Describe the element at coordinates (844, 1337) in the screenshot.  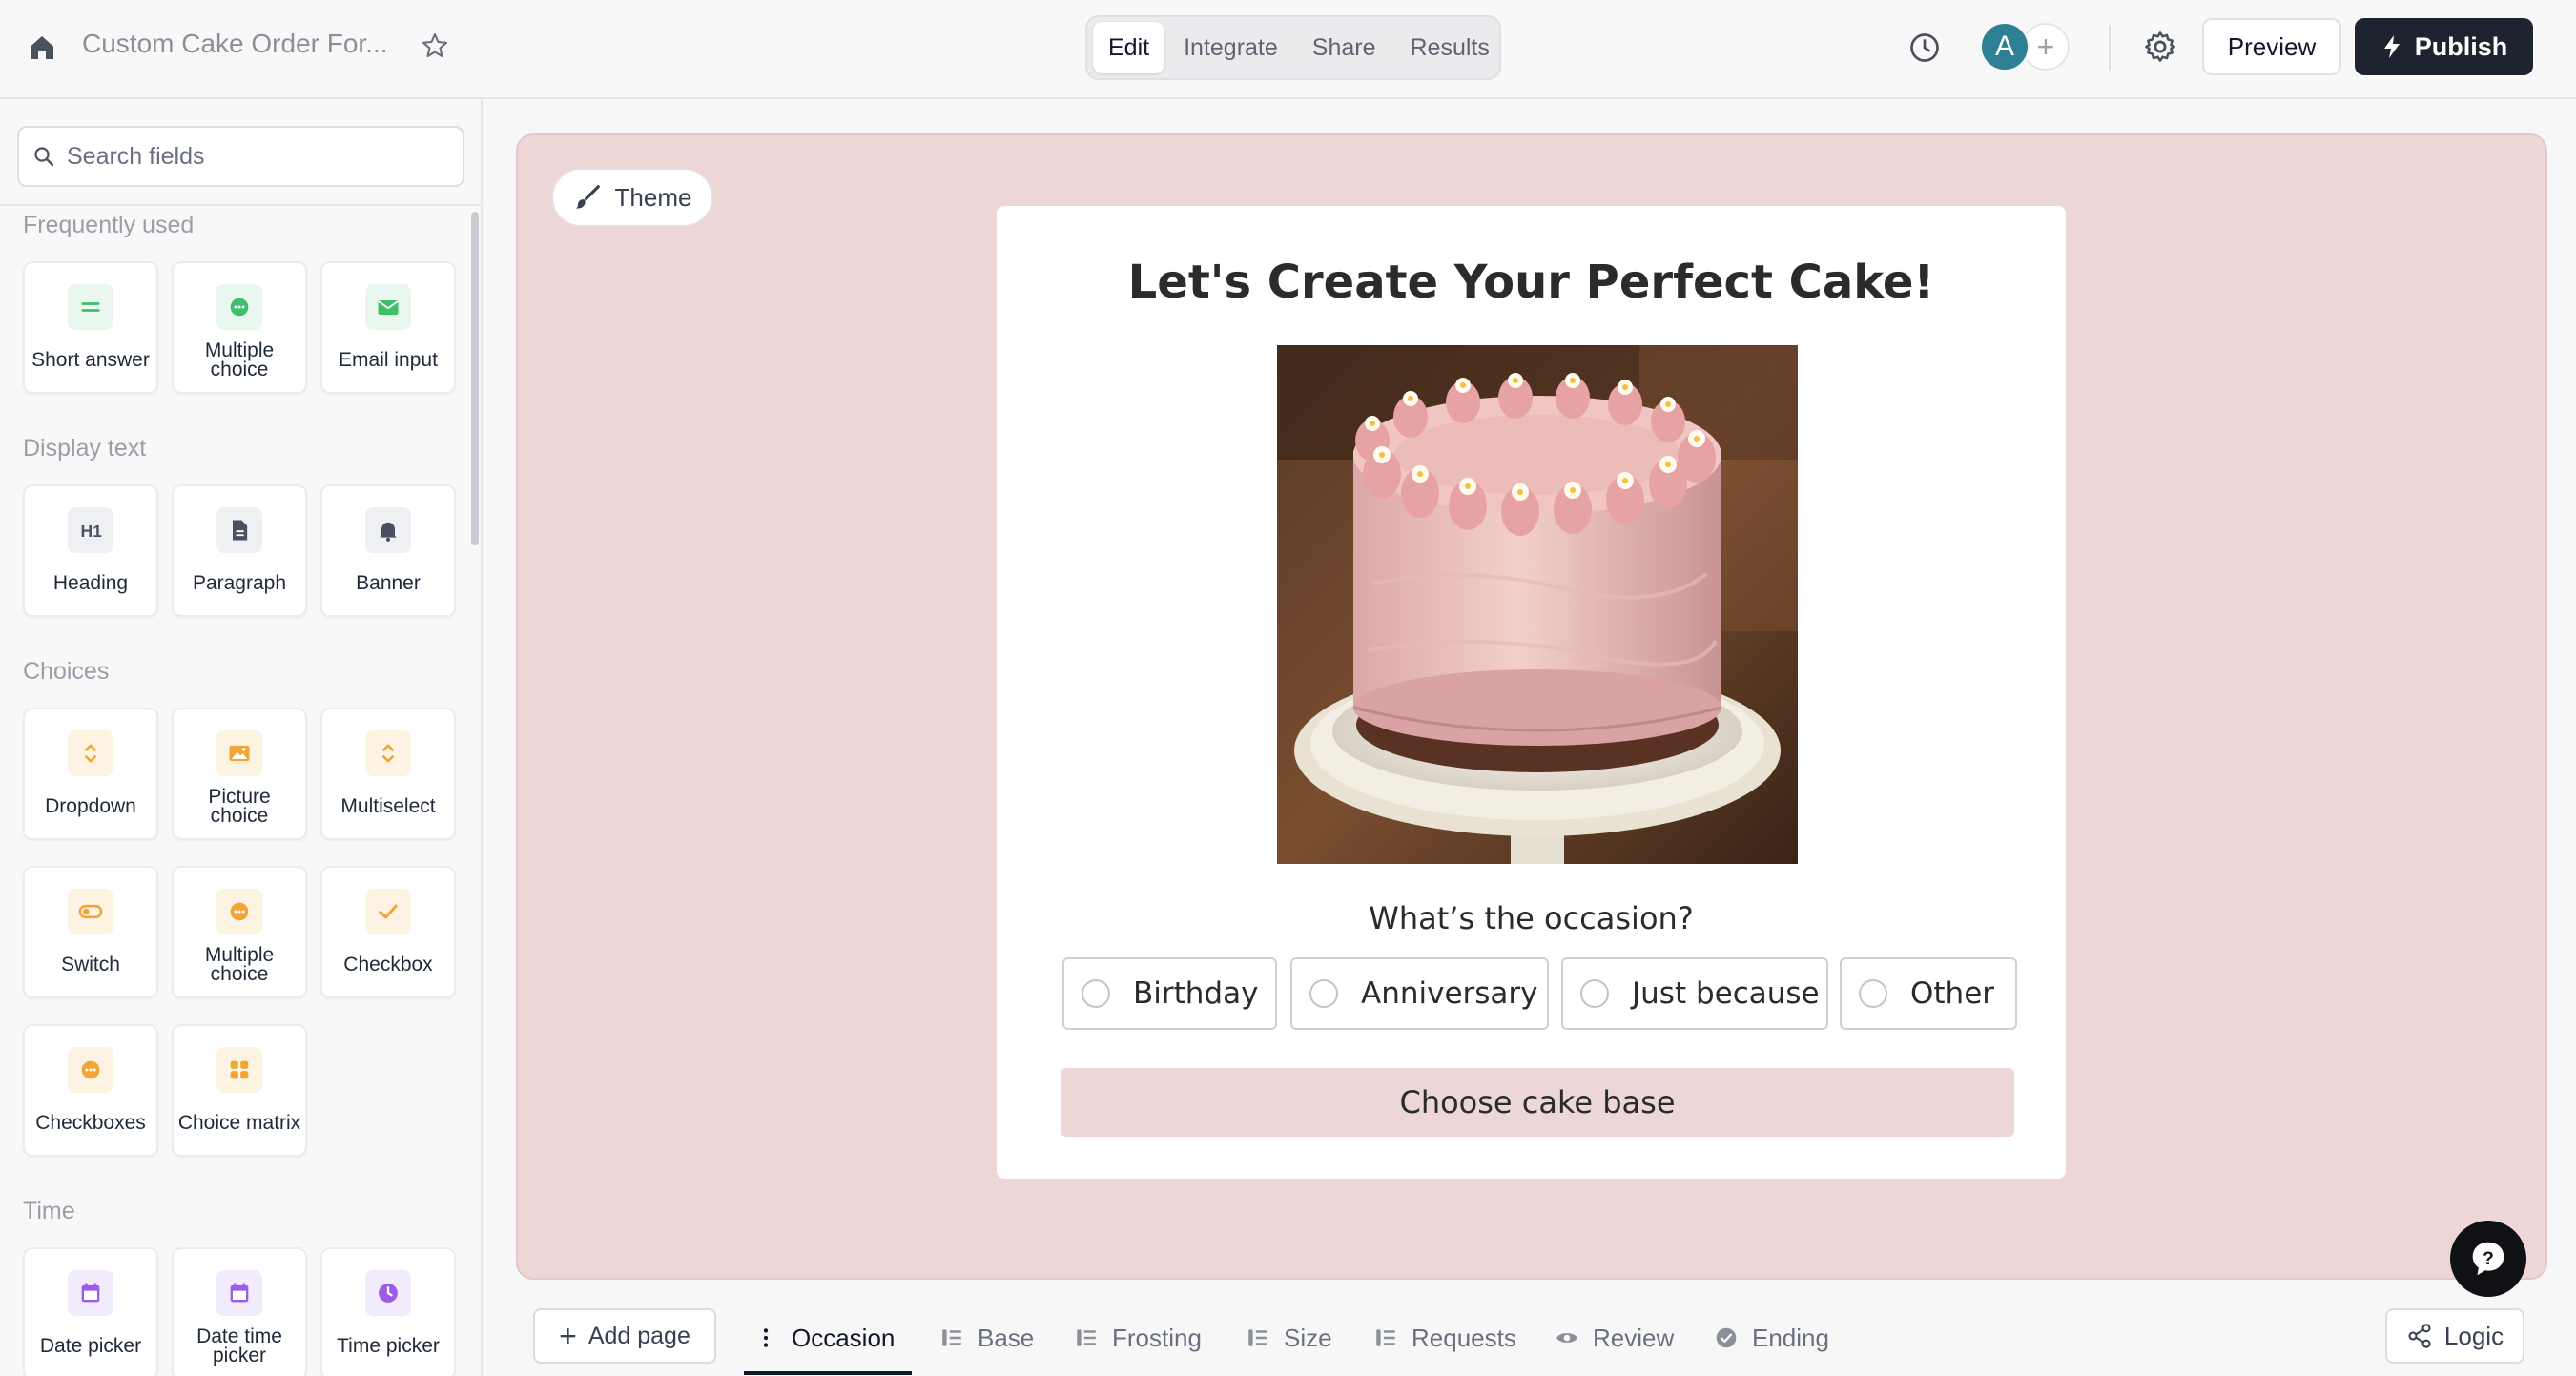
I see `page-tab-label: Occasion` at that location.